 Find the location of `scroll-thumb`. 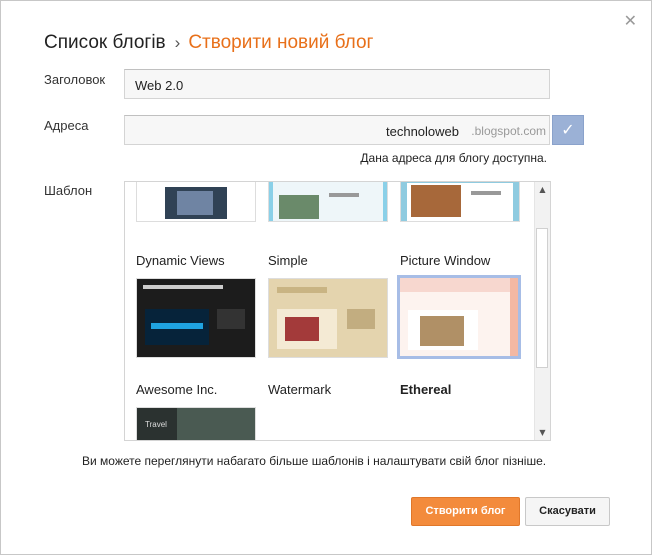

scroll-thumb is located at coordinates (542, 298).